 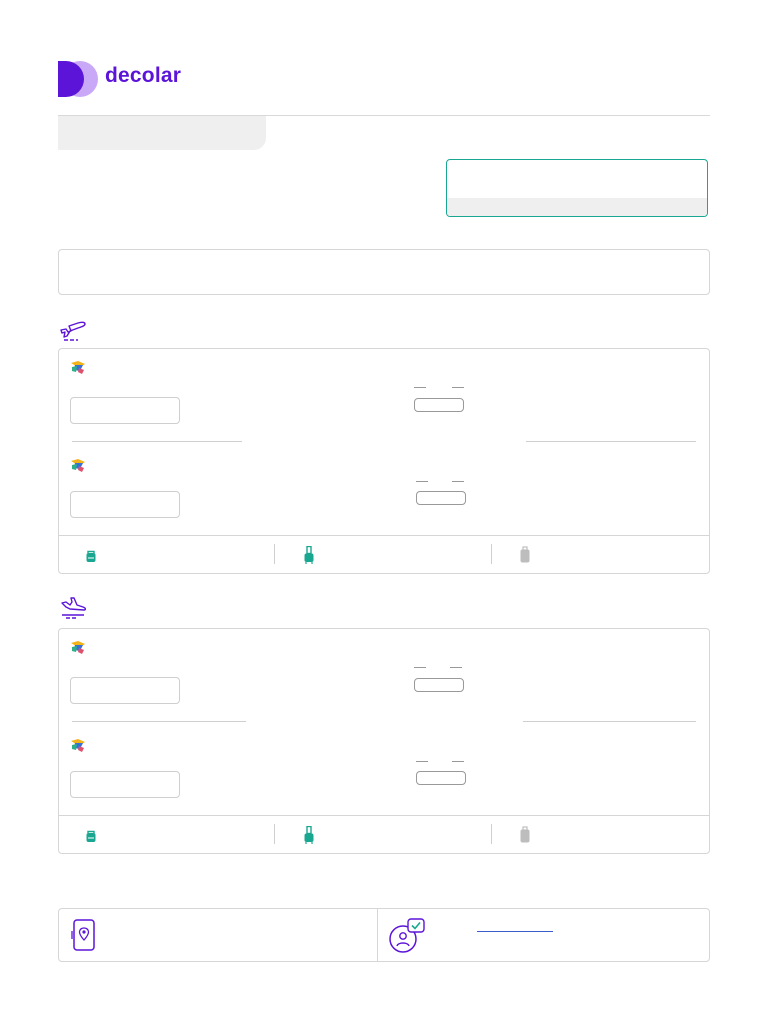 I want to click on price-summary-placeholder-bar, so click(x=577, y=207).